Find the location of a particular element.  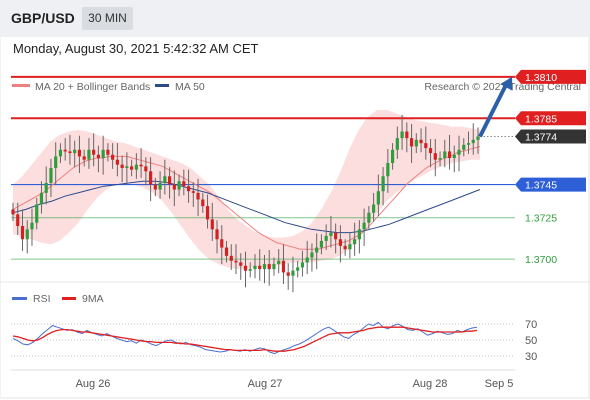

price-label: 1.3700 is located at coordinates (541, 260).